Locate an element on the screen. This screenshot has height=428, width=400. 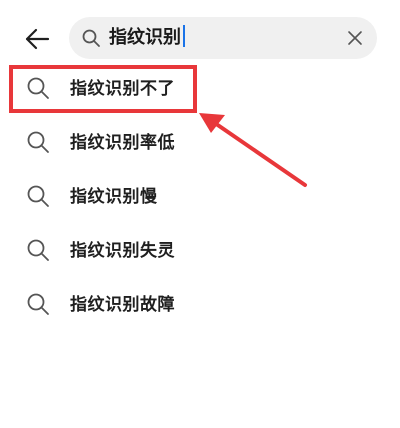
suggestion-label: 指纹识别率低 is located at coordinates (122, 143).